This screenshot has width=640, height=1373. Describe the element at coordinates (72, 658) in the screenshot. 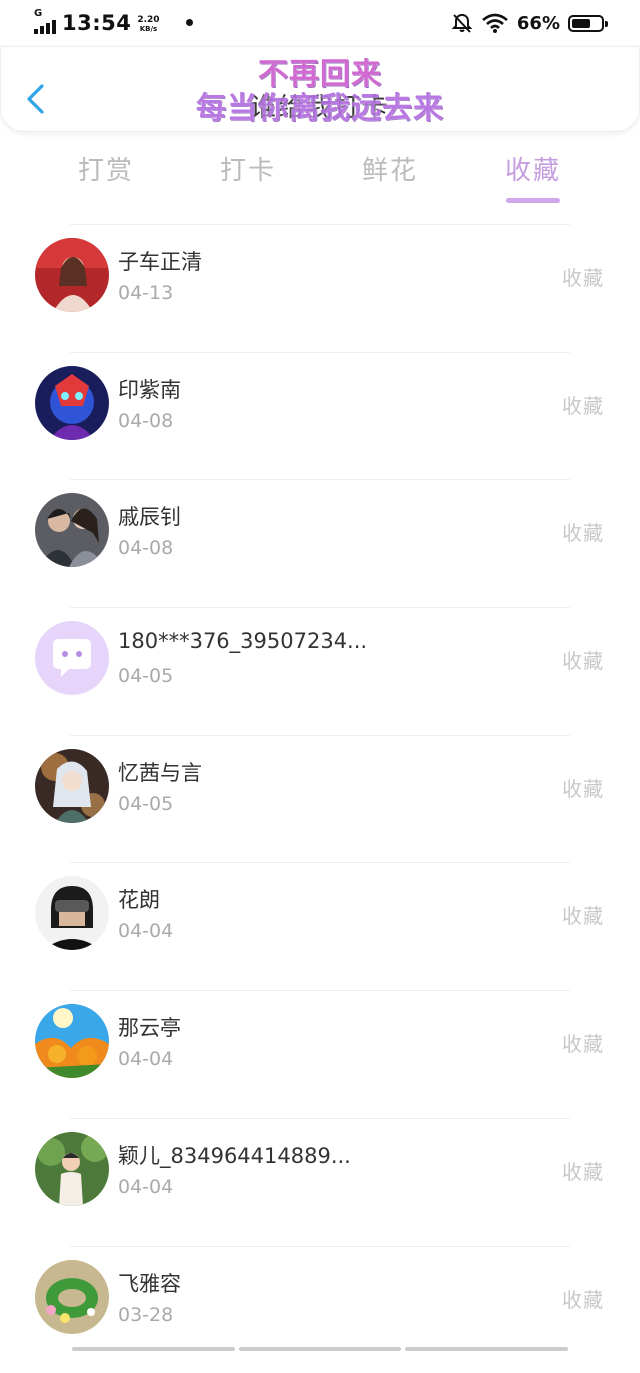

I see `default-chat-icon` at that location.